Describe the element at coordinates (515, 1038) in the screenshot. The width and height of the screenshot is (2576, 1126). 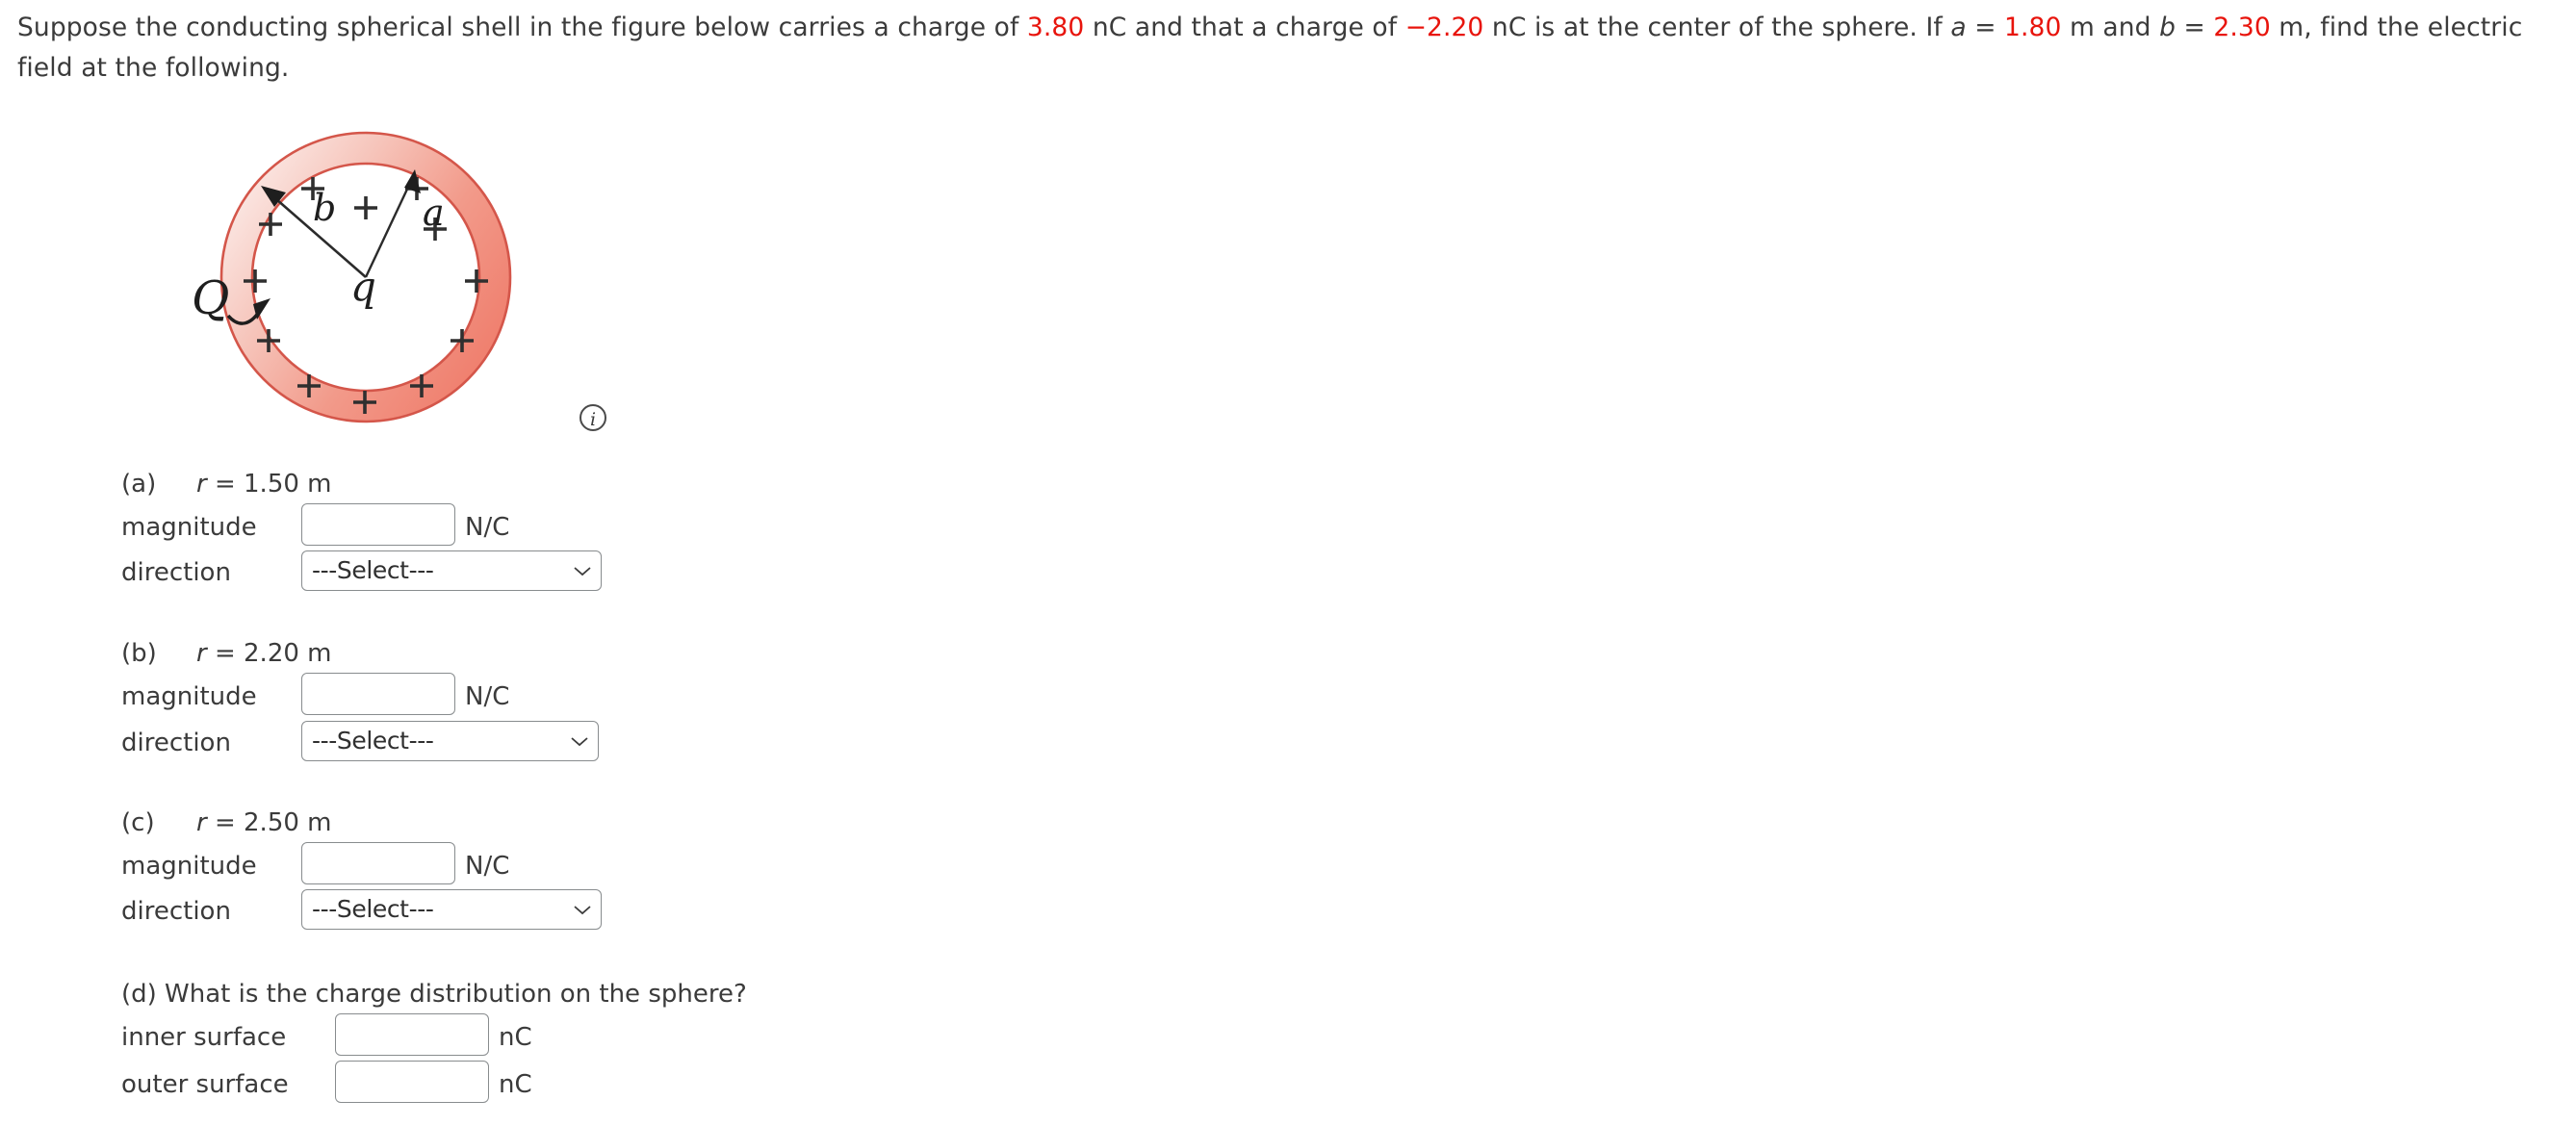
I see `inner-surface-unit: nC` at that location.